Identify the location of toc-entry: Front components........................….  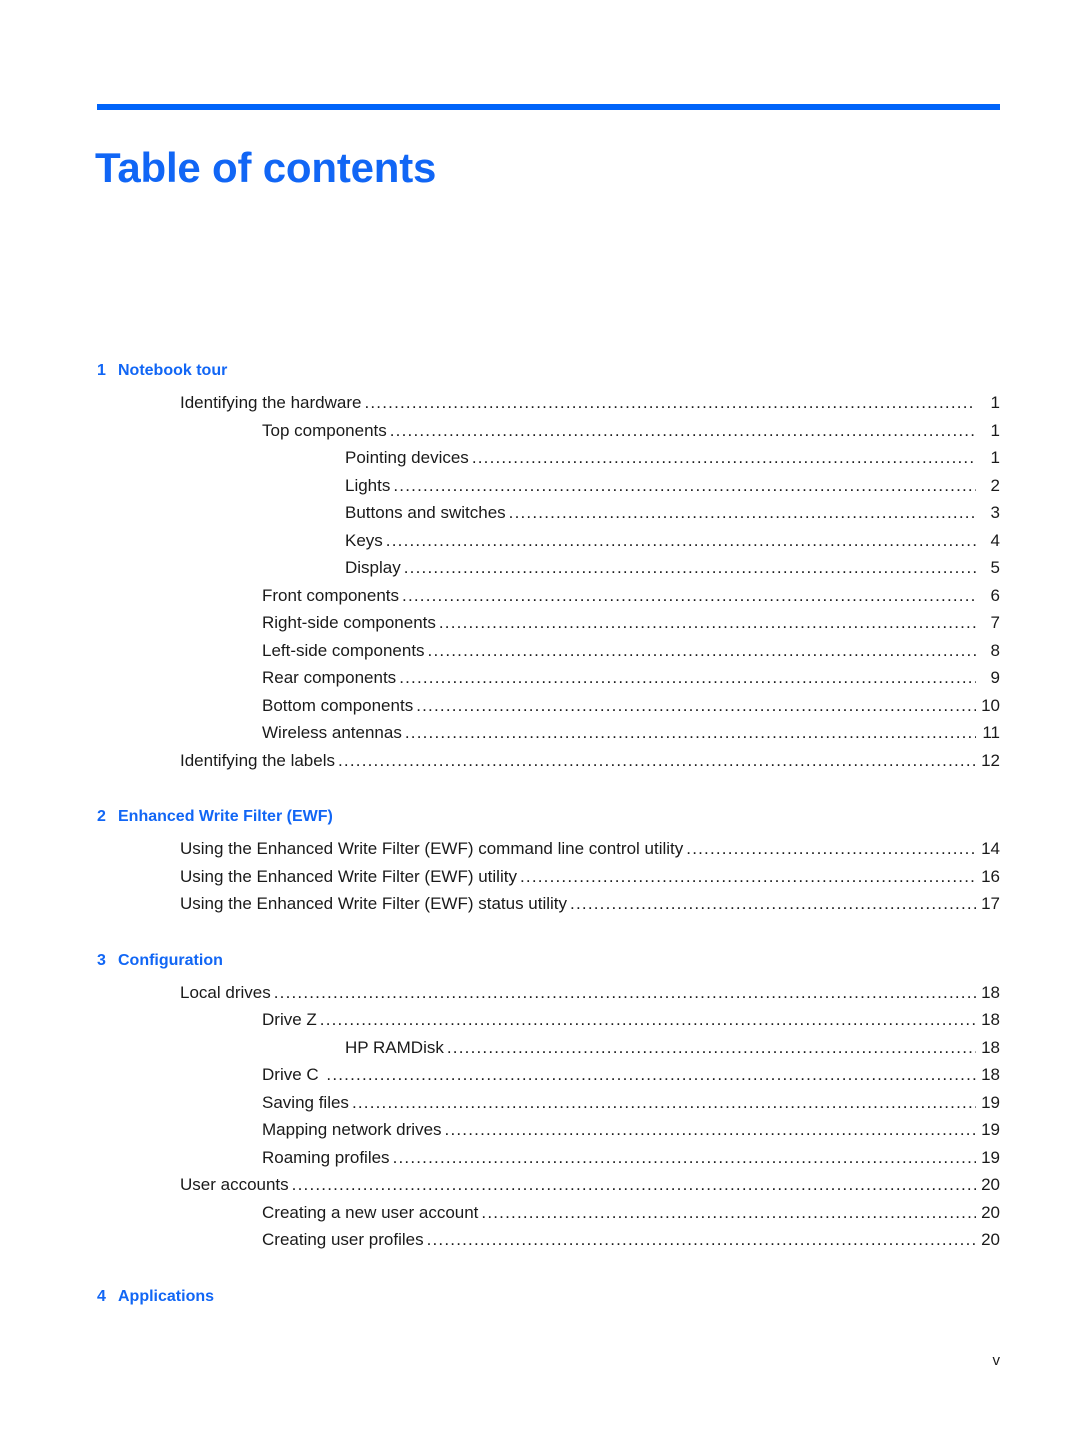
(540, 596).